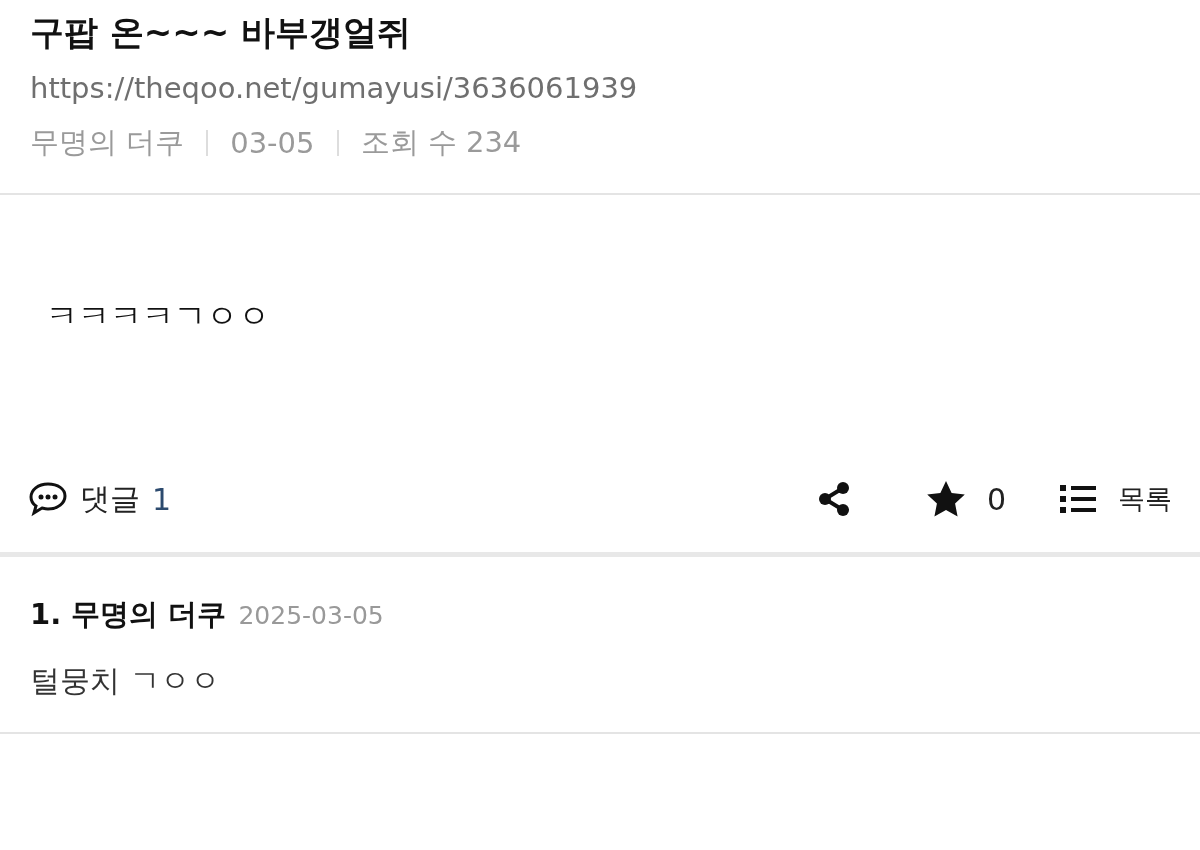 The height and width of the screenshot is (850, 1200). Describe the element at coordinates (221, 32) in the screenshot. I see `post-title: 구팝 온~~~ 바부갱얼쥐` at that location.